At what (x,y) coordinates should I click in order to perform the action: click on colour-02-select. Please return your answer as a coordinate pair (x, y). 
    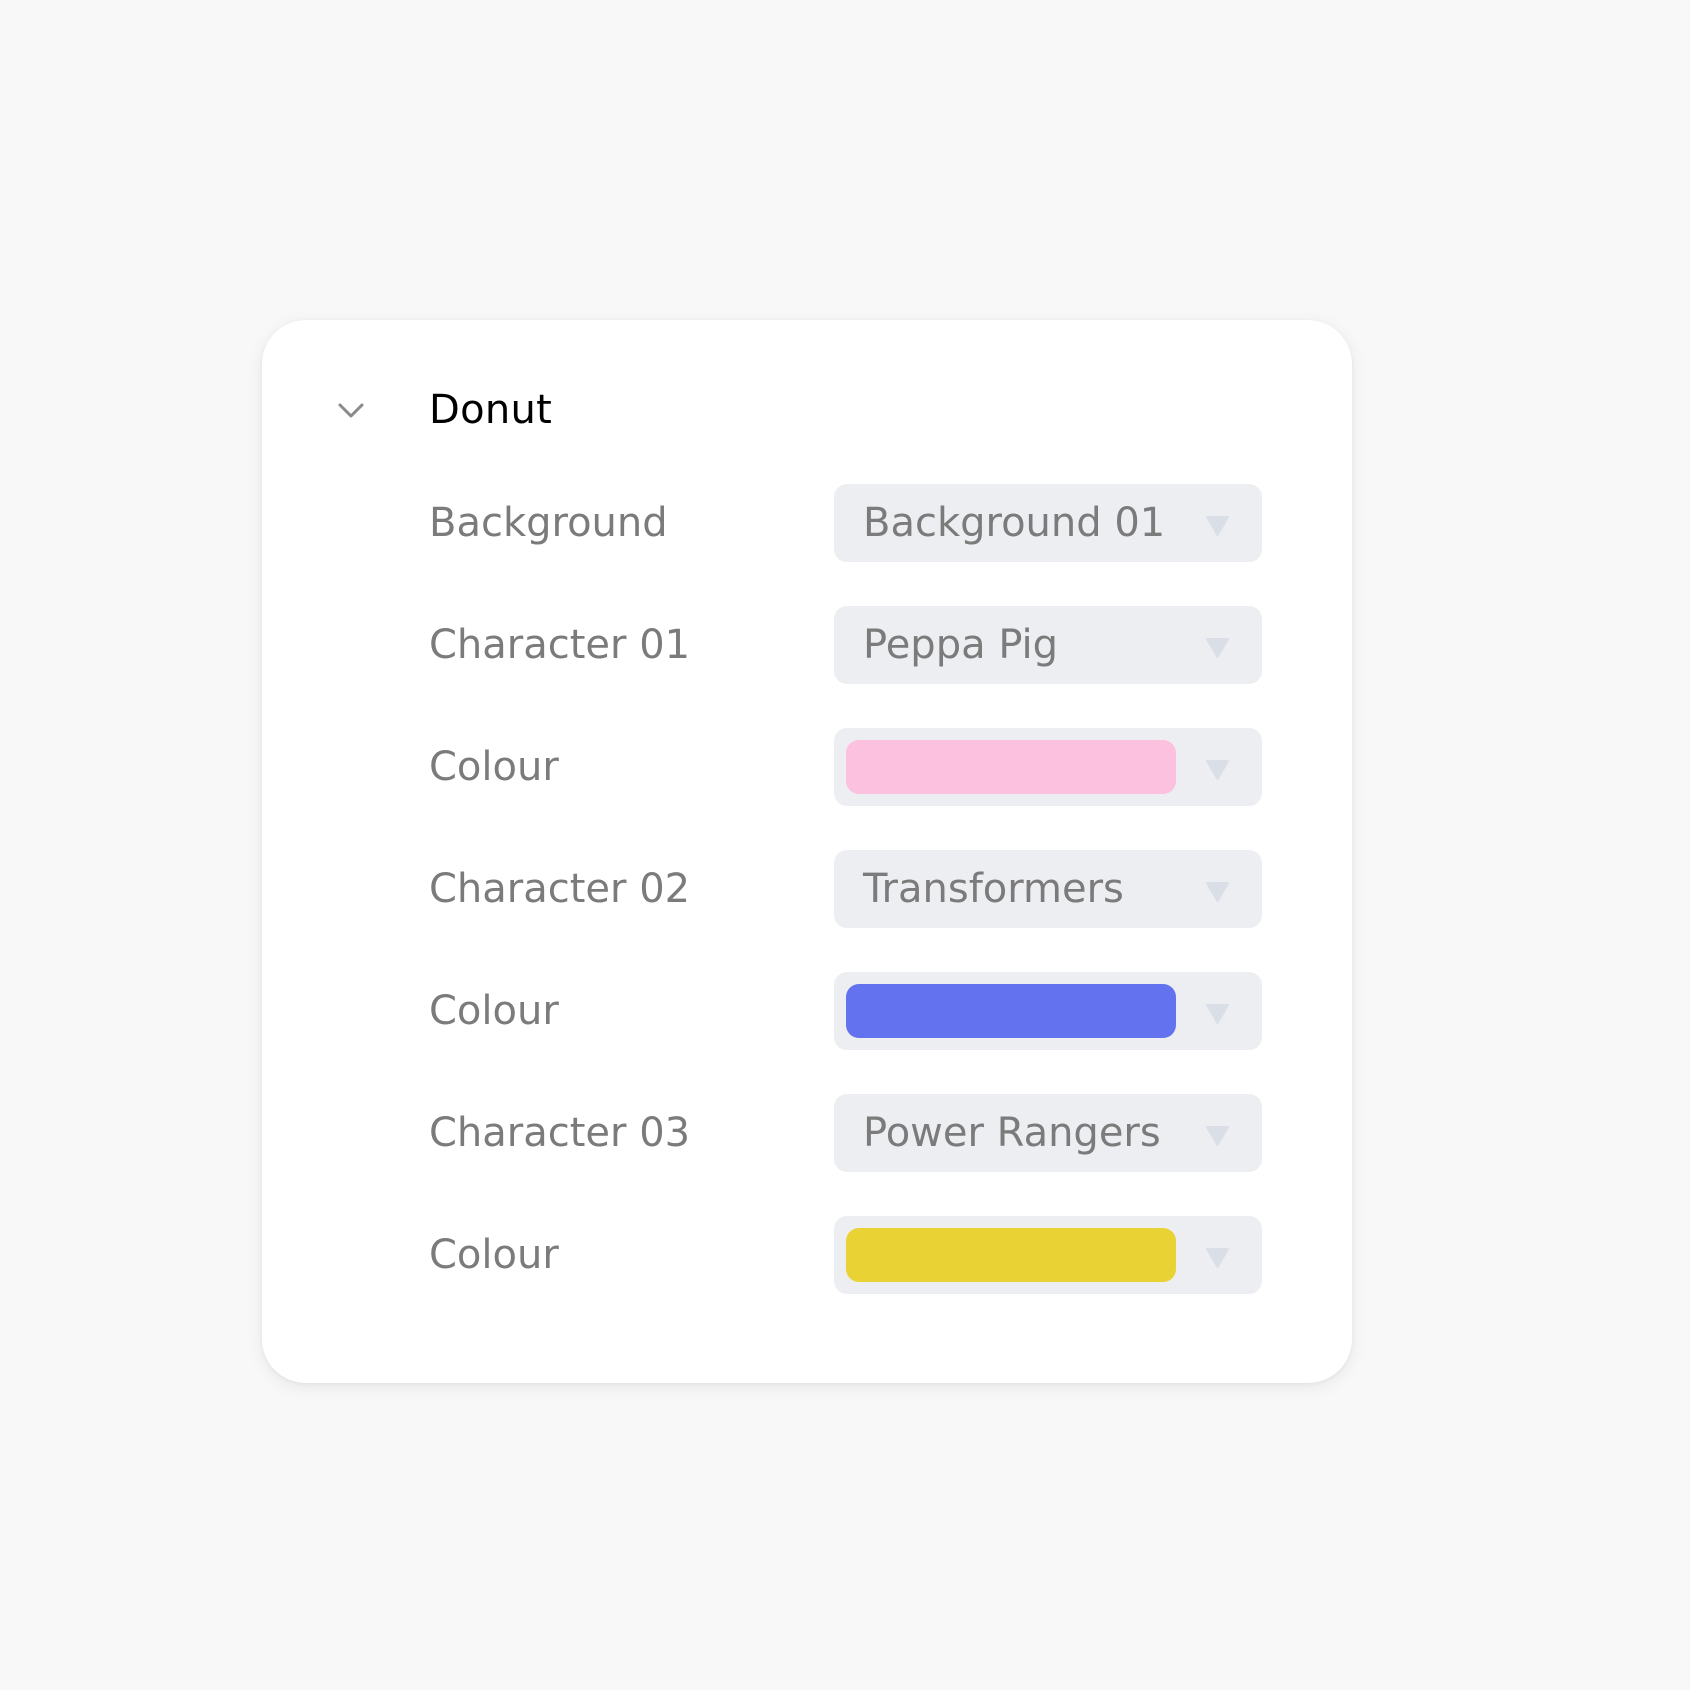
    Looking at the image, I should click on (1048, 1011).